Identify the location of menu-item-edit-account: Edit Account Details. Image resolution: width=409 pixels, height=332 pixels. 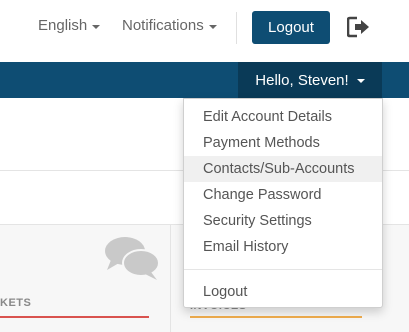
(283, 117).